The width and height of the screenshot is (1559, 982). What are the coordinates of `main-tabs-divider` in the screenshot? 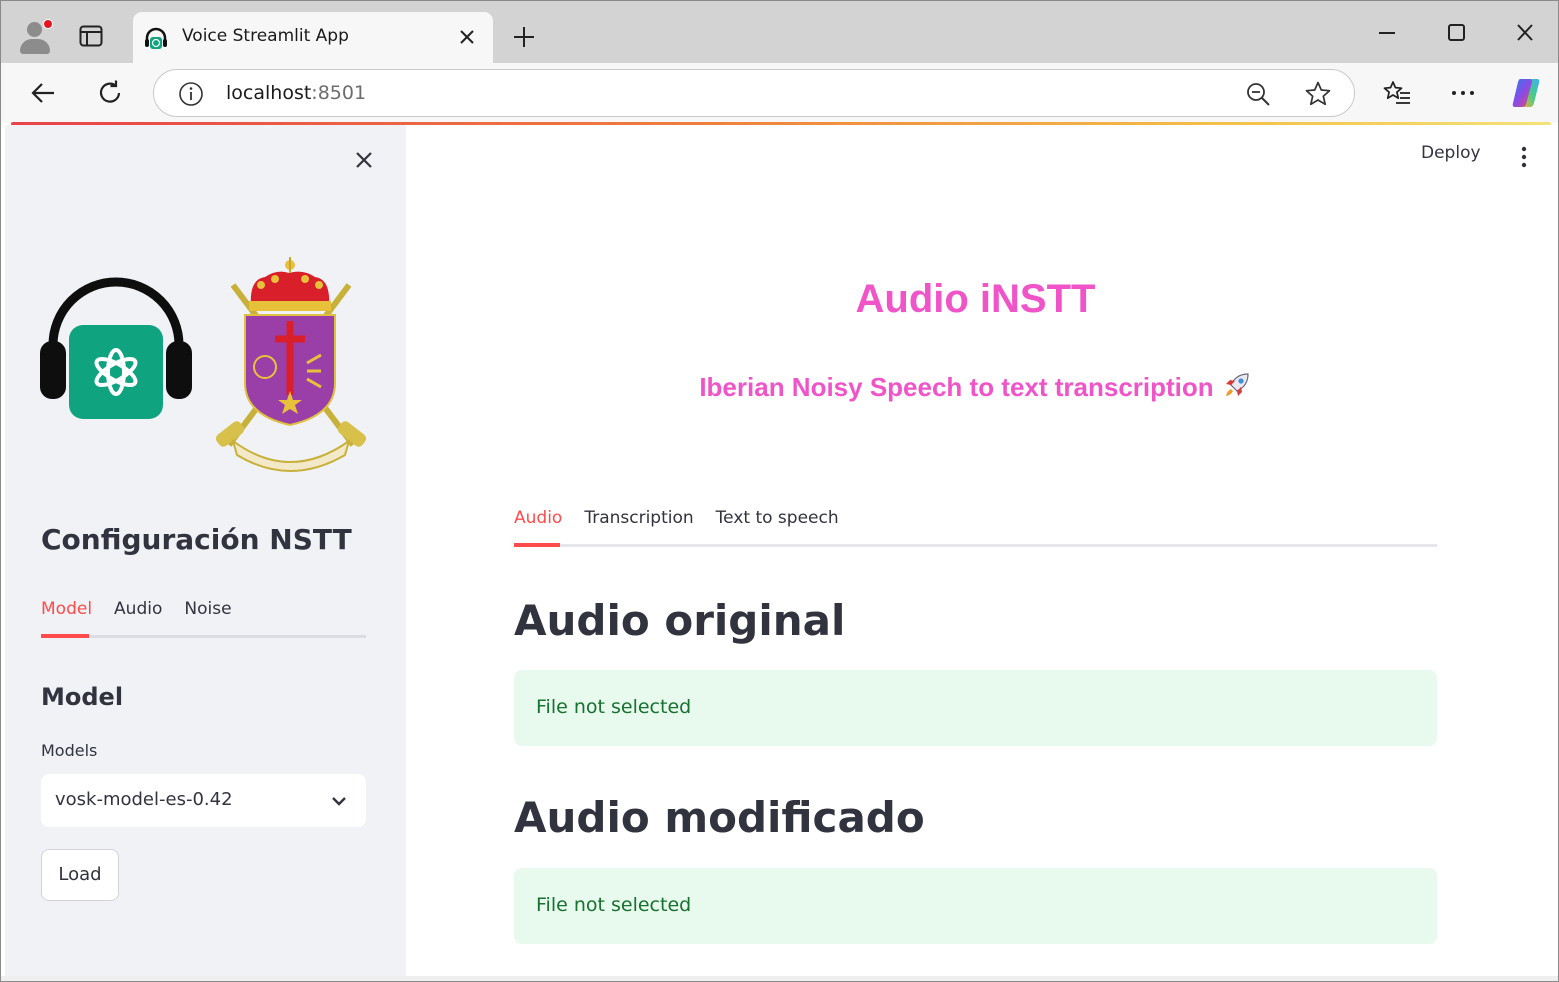 It's located at (975, 545).